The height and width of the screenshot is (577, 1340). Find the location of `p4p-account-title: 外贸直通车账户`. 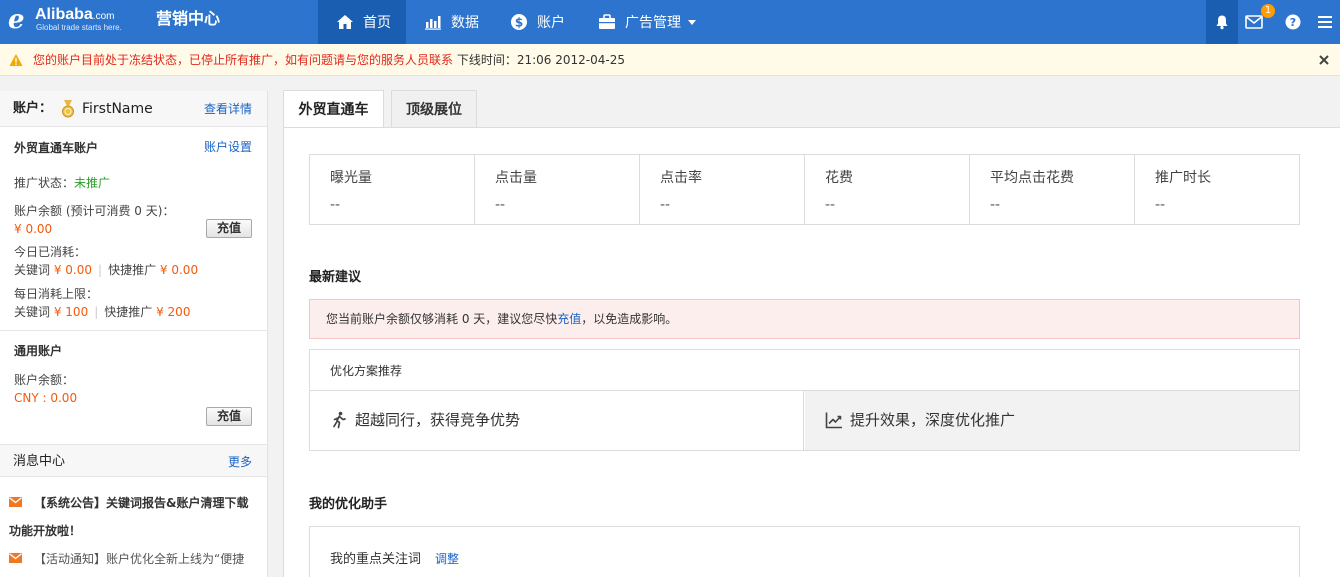

p4p-account-title: 外贸直通车账户 is located at coordinates (56, 148).